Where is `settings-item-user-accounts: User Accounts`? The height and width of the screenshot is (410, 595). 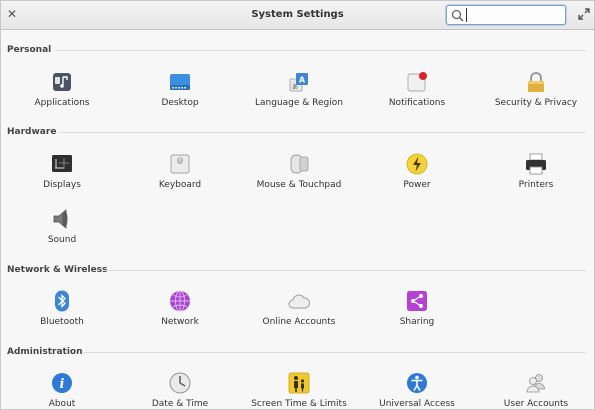 settings-item-user-accounts: User Accounts is located at coordinates (536, 390).